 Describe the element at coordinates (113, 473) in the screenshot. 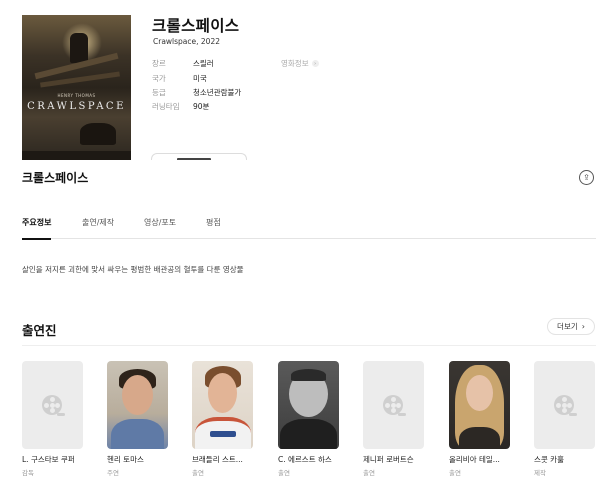

I see `cast-role: 주연` at that location.